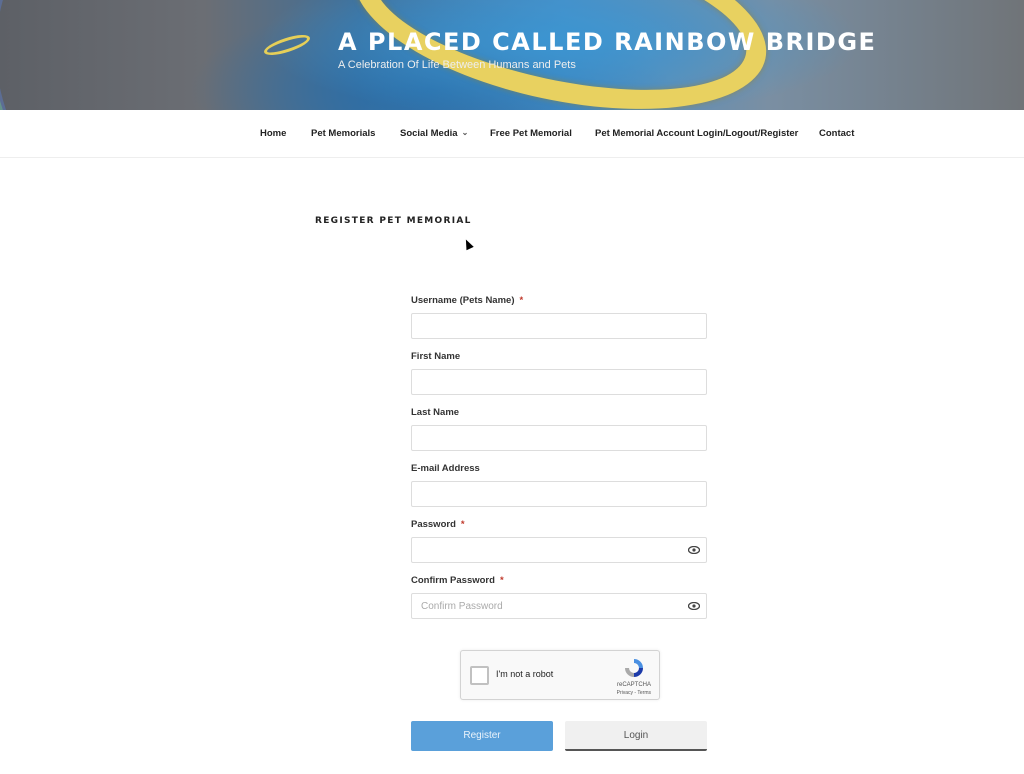 This screenshot has width=1024, height=774. I want to click on recaptcha-privacy-terms-link: Privacy - Terms, so click(634, 693).